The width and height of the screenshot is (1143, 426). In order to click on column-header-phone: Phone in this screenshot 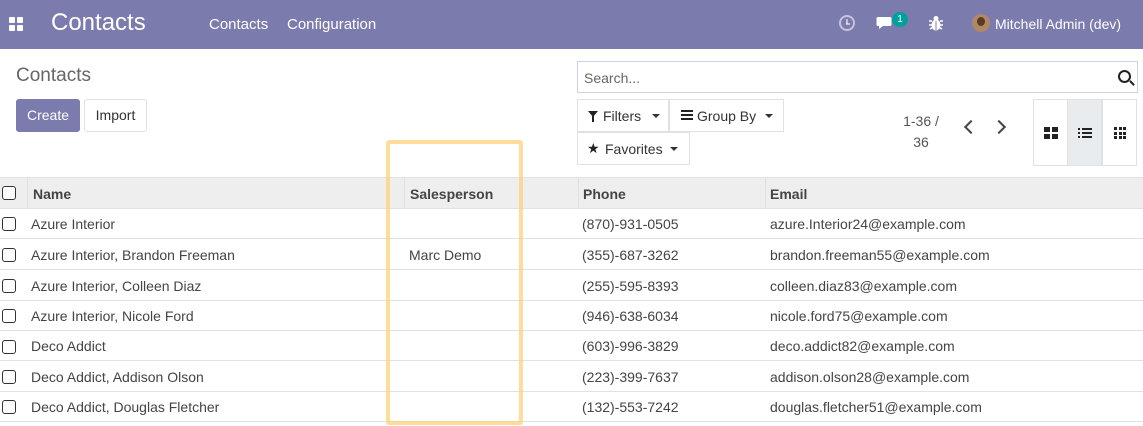, I will do `click(604, 194)`.